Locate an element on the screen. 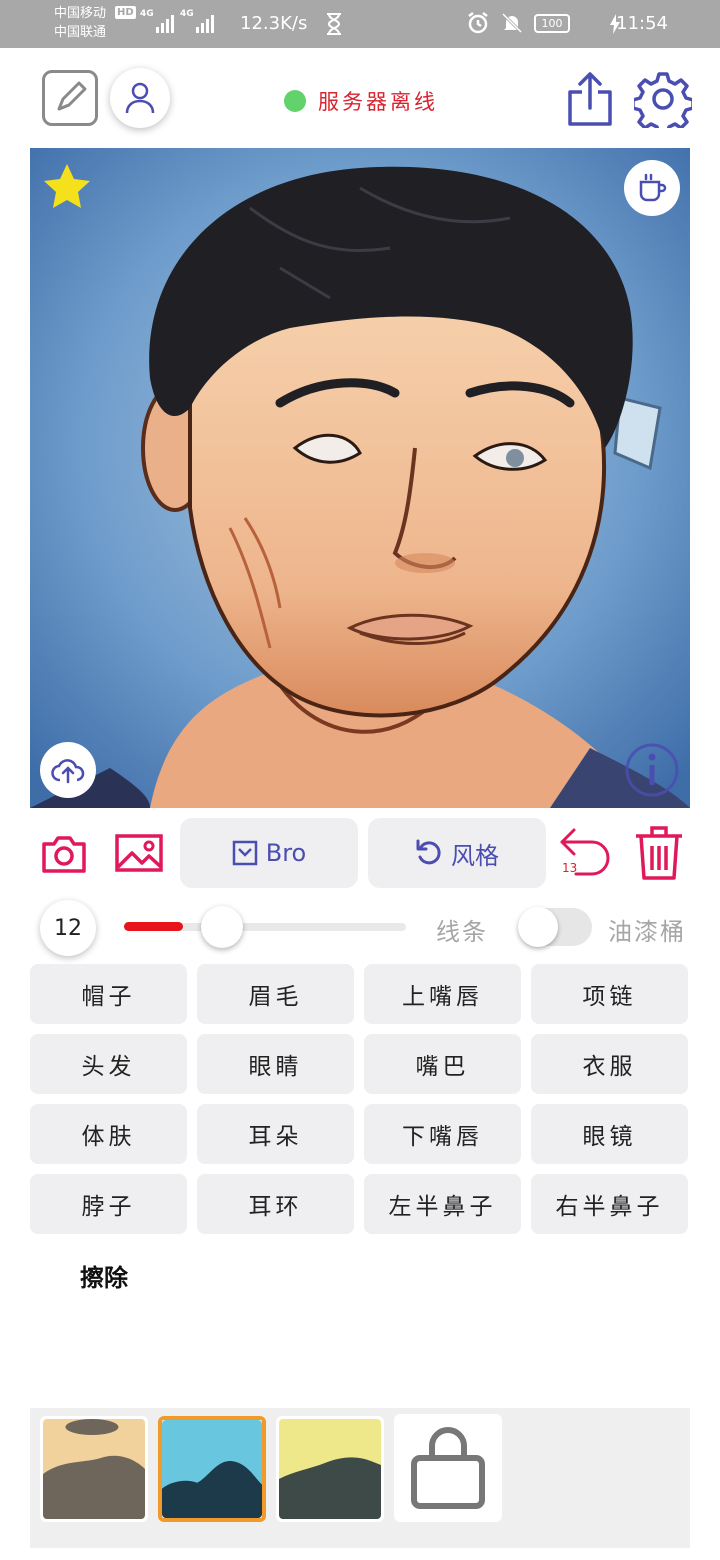  upload-button is located at coordinates (68, 770).